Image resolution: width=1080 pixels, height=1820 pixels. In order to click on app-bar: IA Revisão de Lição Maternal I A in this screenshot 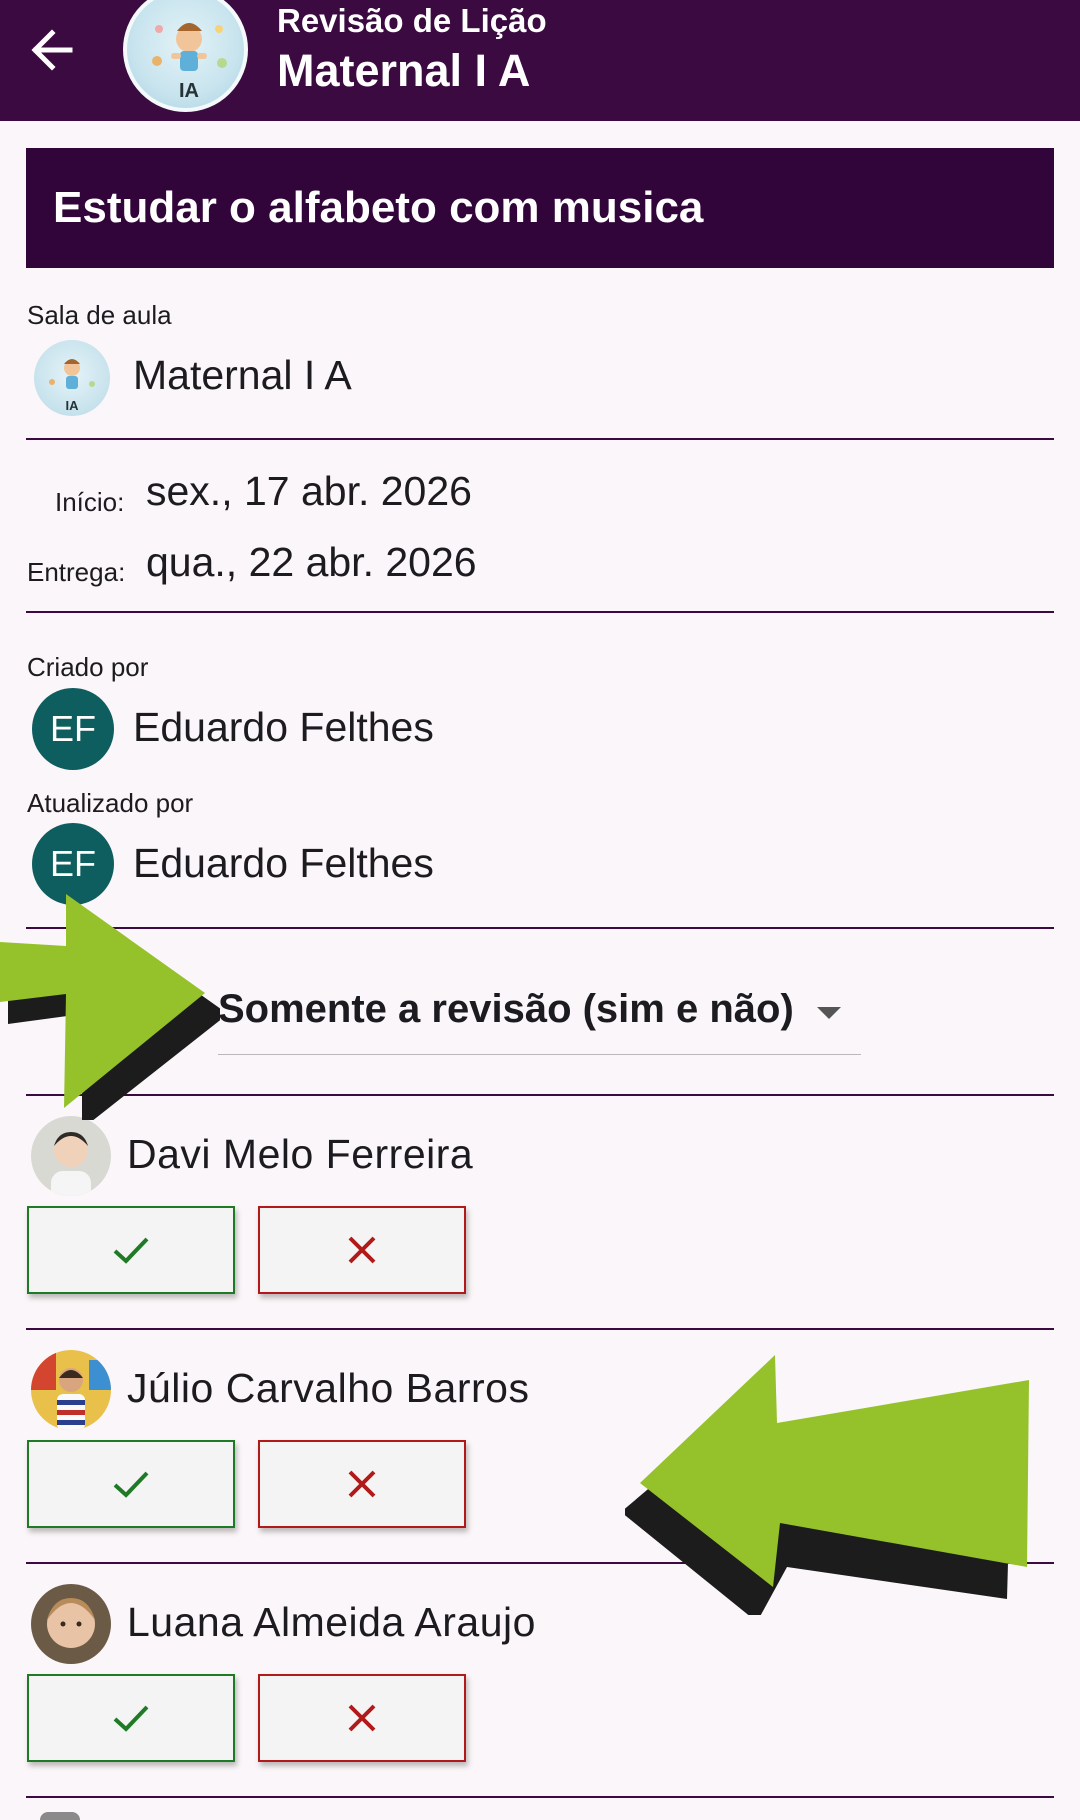, I will do `click(540, 60)`.